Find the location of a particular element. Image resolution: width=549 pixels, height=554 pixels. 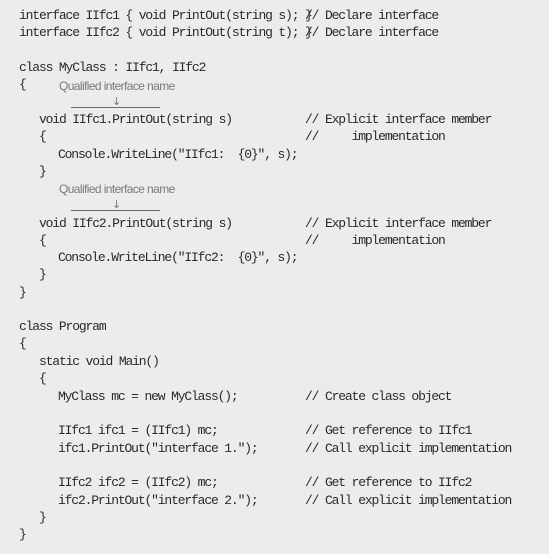

code-line-iifc2-ifc2: IIfc2 ifc2 = (IIfc2) mc; is located at coordinates (138, 482).